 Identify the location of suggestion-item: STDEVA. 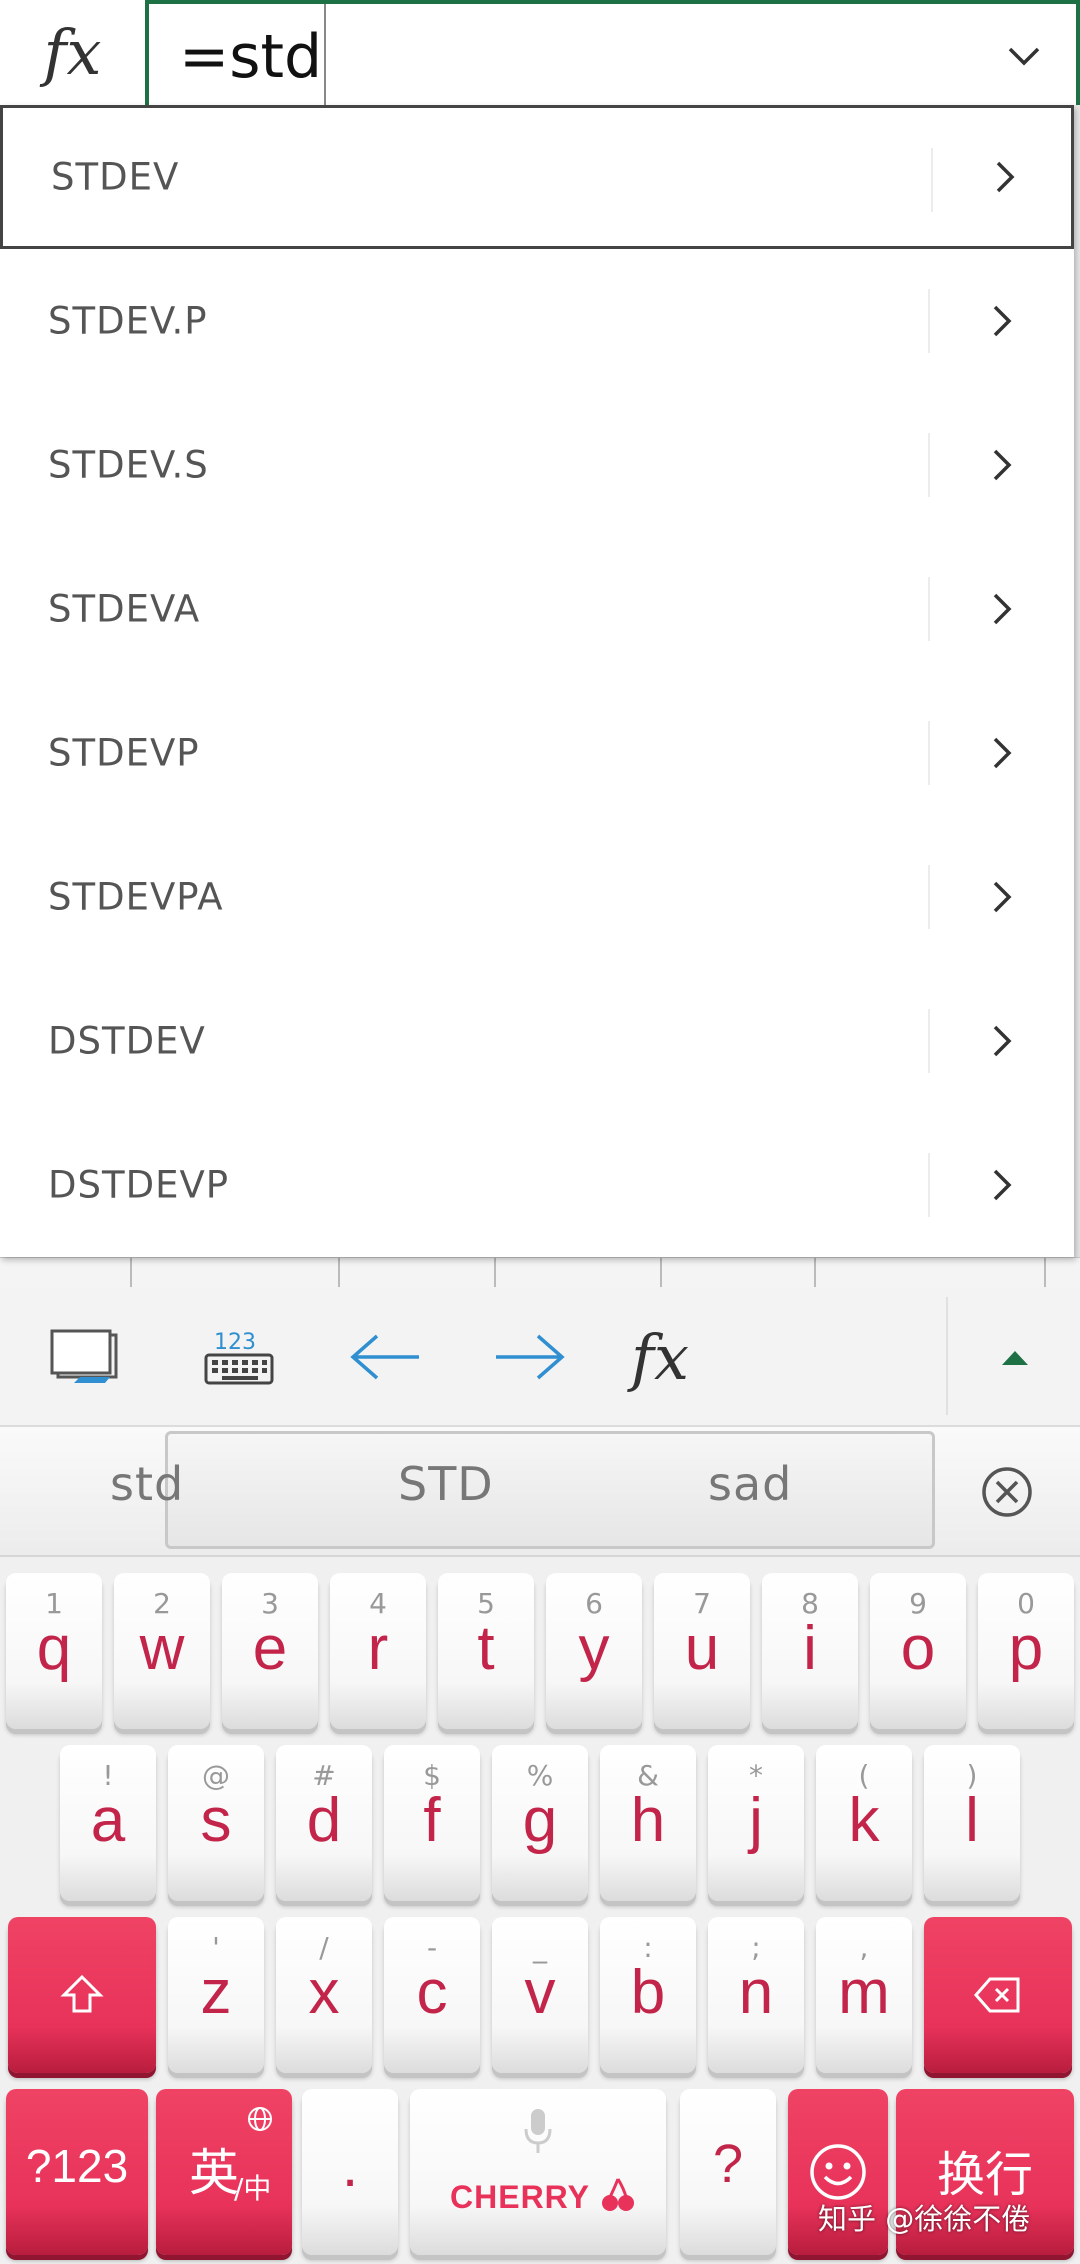
(537, 609).